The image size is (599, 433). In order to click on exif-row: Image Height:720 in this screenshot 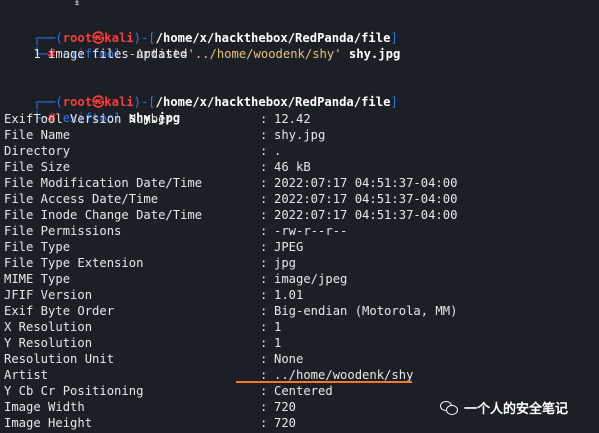, I will do `click(150, 423)`.